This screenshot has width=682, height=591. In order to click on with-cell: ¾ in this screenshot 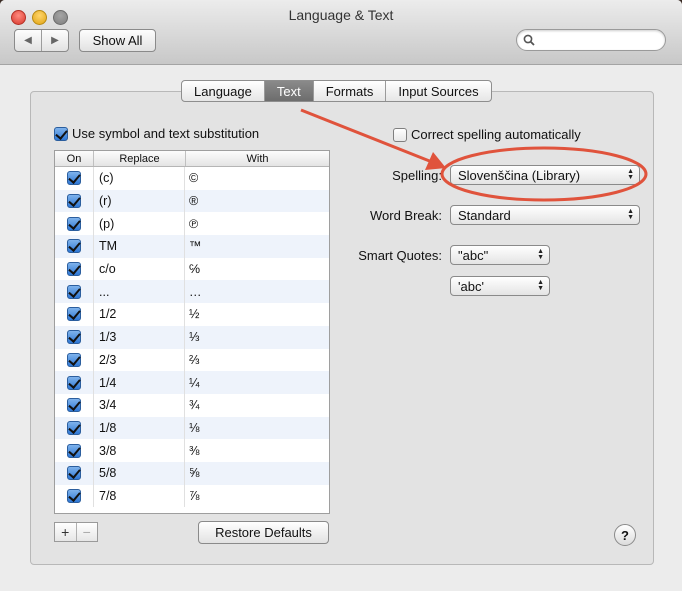, I will do `click(256, 405)`.